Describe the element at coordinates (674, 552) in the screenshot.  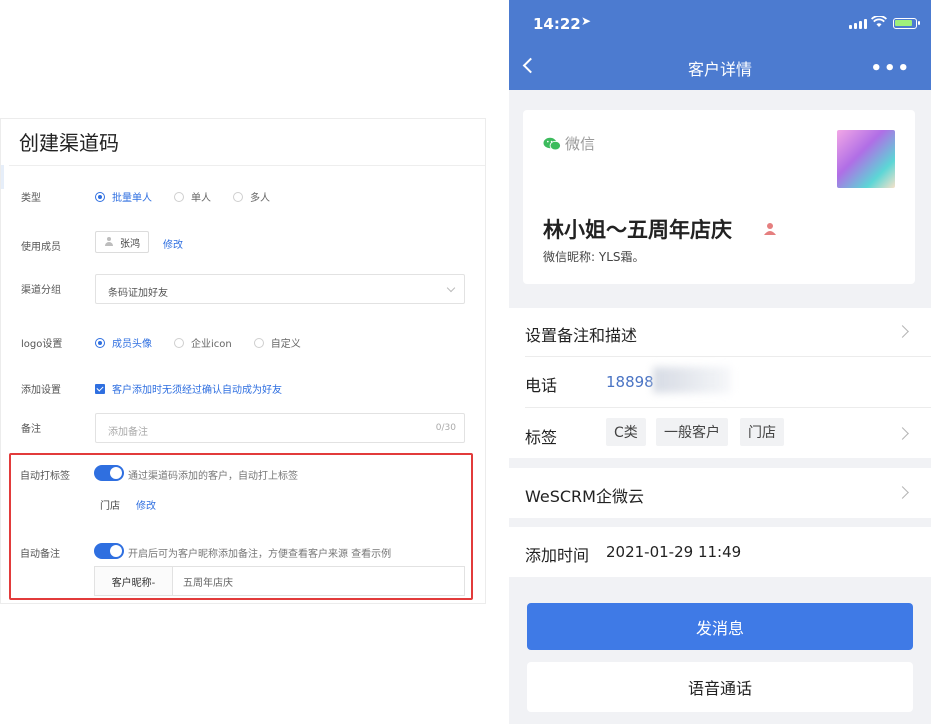
I see `added-time-value: 2021-01-29 11:49` at that location.